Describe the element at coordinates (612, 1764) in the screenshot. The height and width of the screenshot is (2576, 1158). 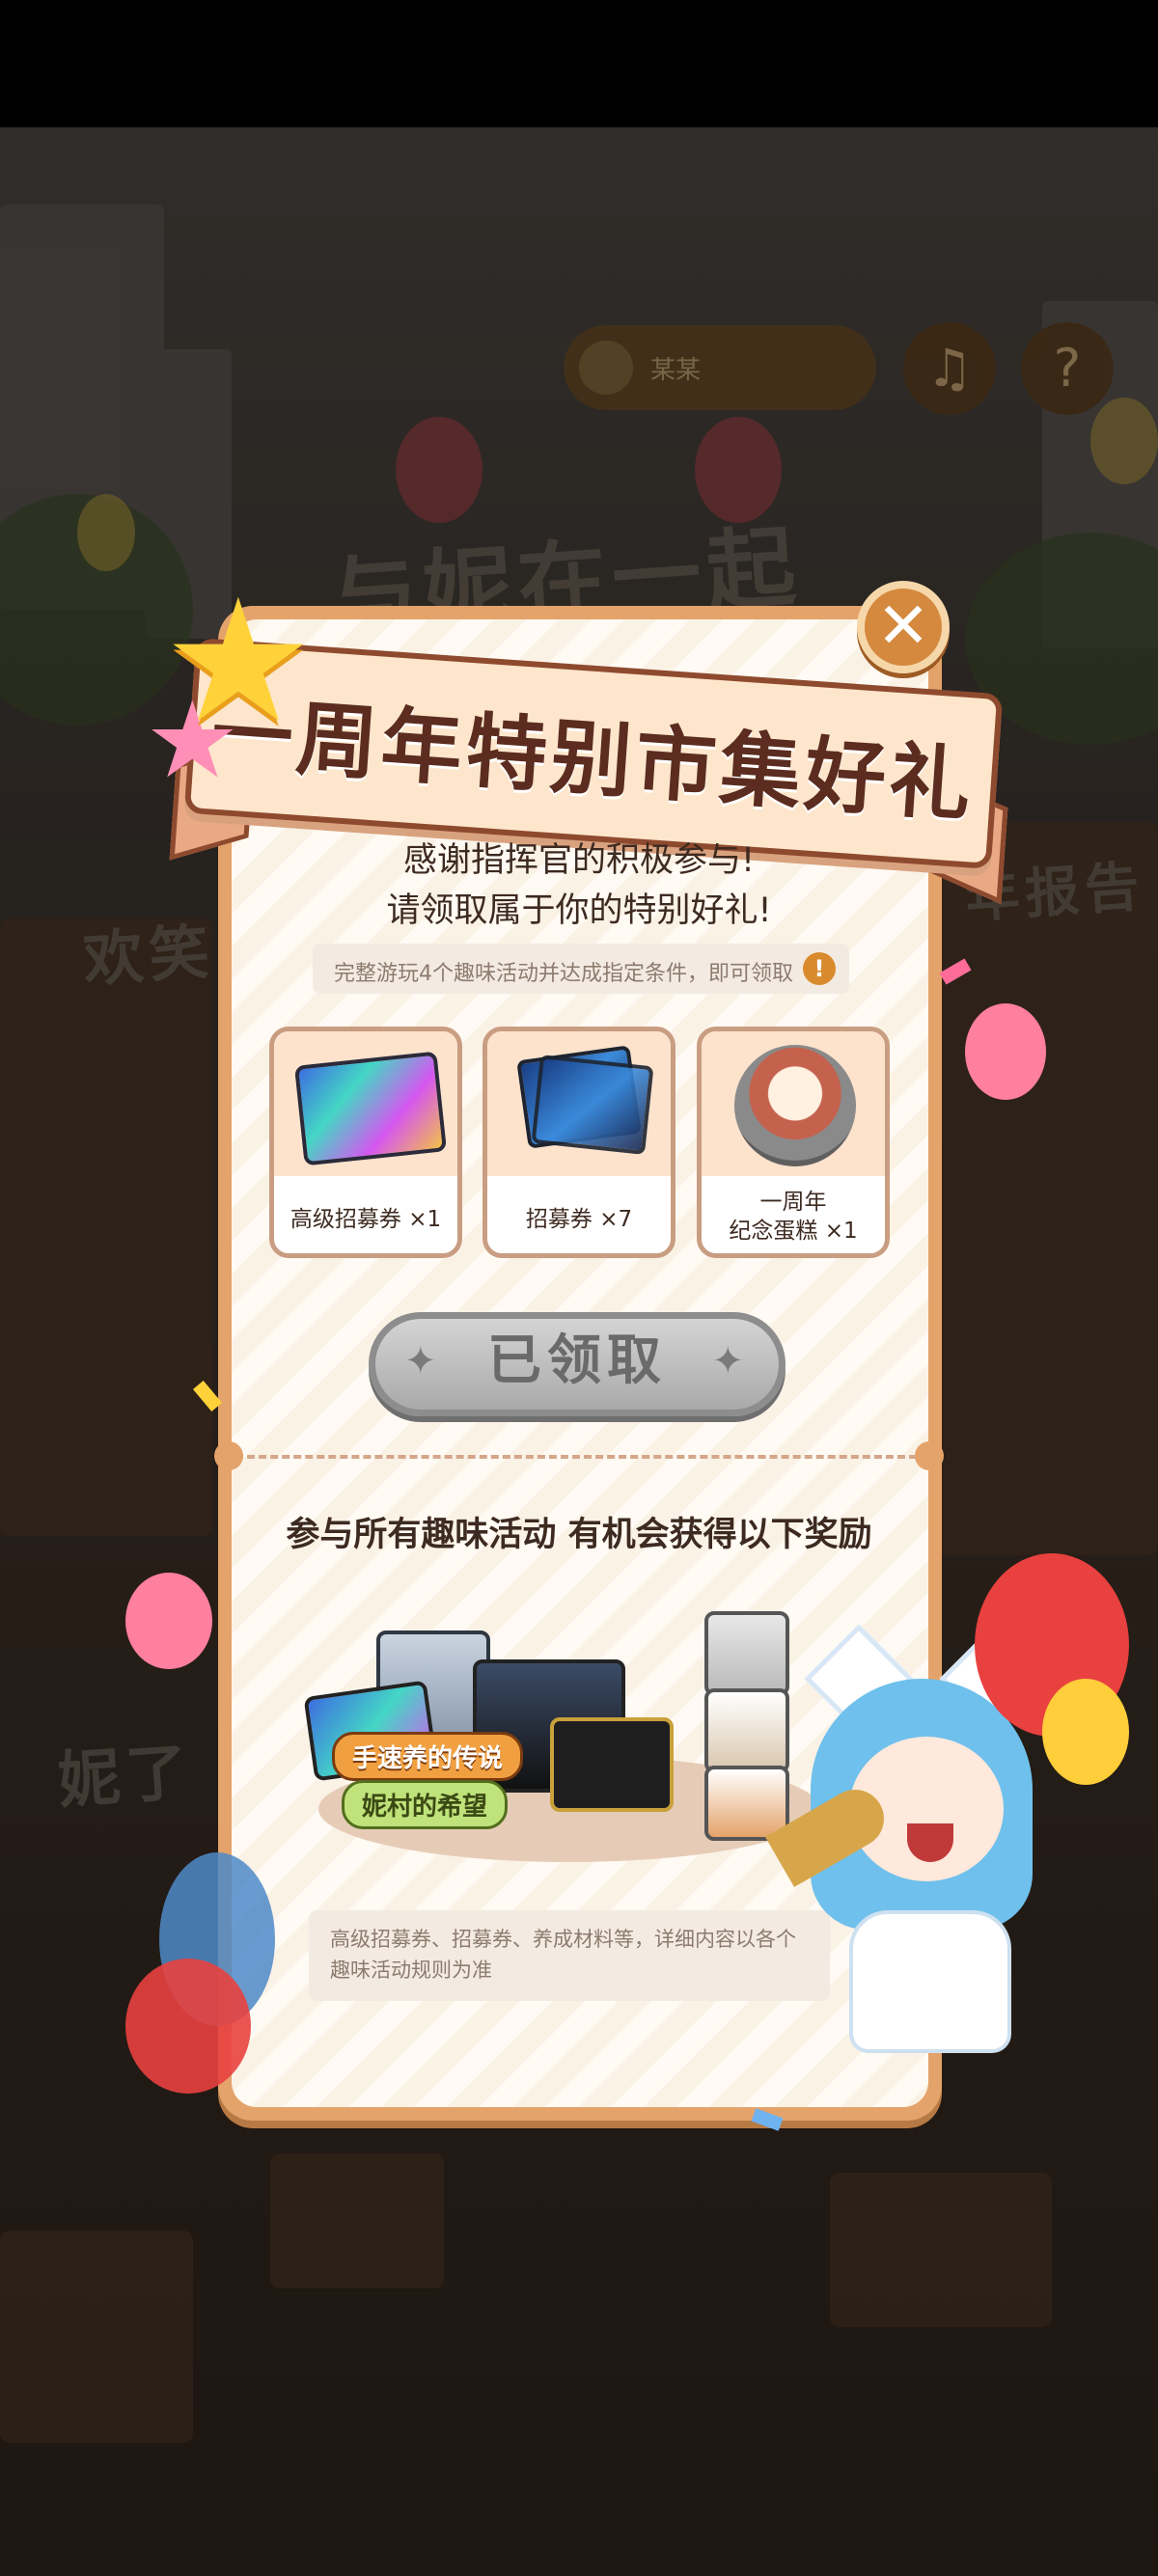
I see `credit-card-icon` at that location.